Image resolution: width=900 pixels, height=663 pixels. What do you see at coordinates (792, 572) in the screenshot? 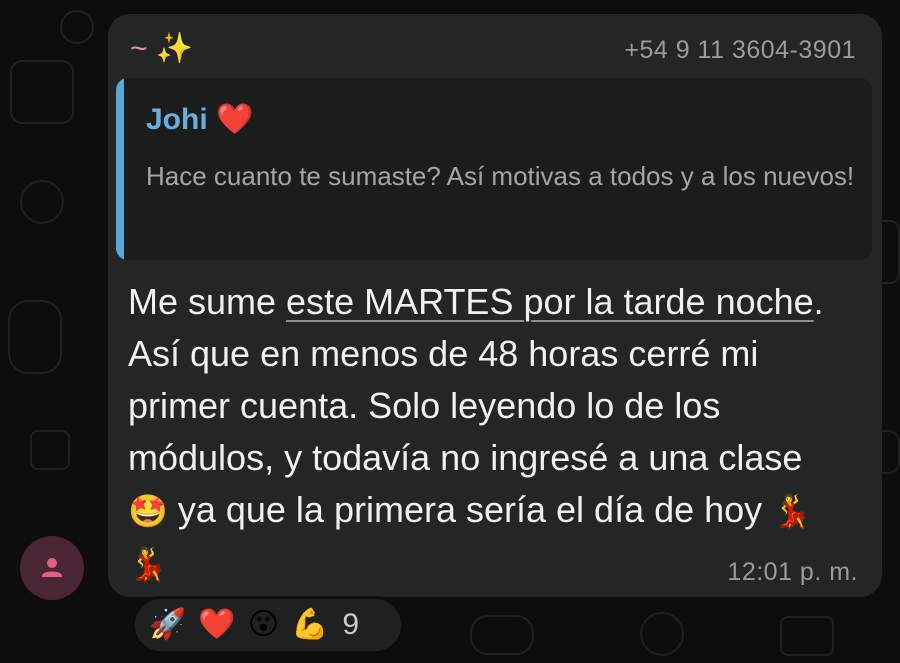
I see `message-timestamp: 12:01 p. m.` at bounding box center [792, 572].